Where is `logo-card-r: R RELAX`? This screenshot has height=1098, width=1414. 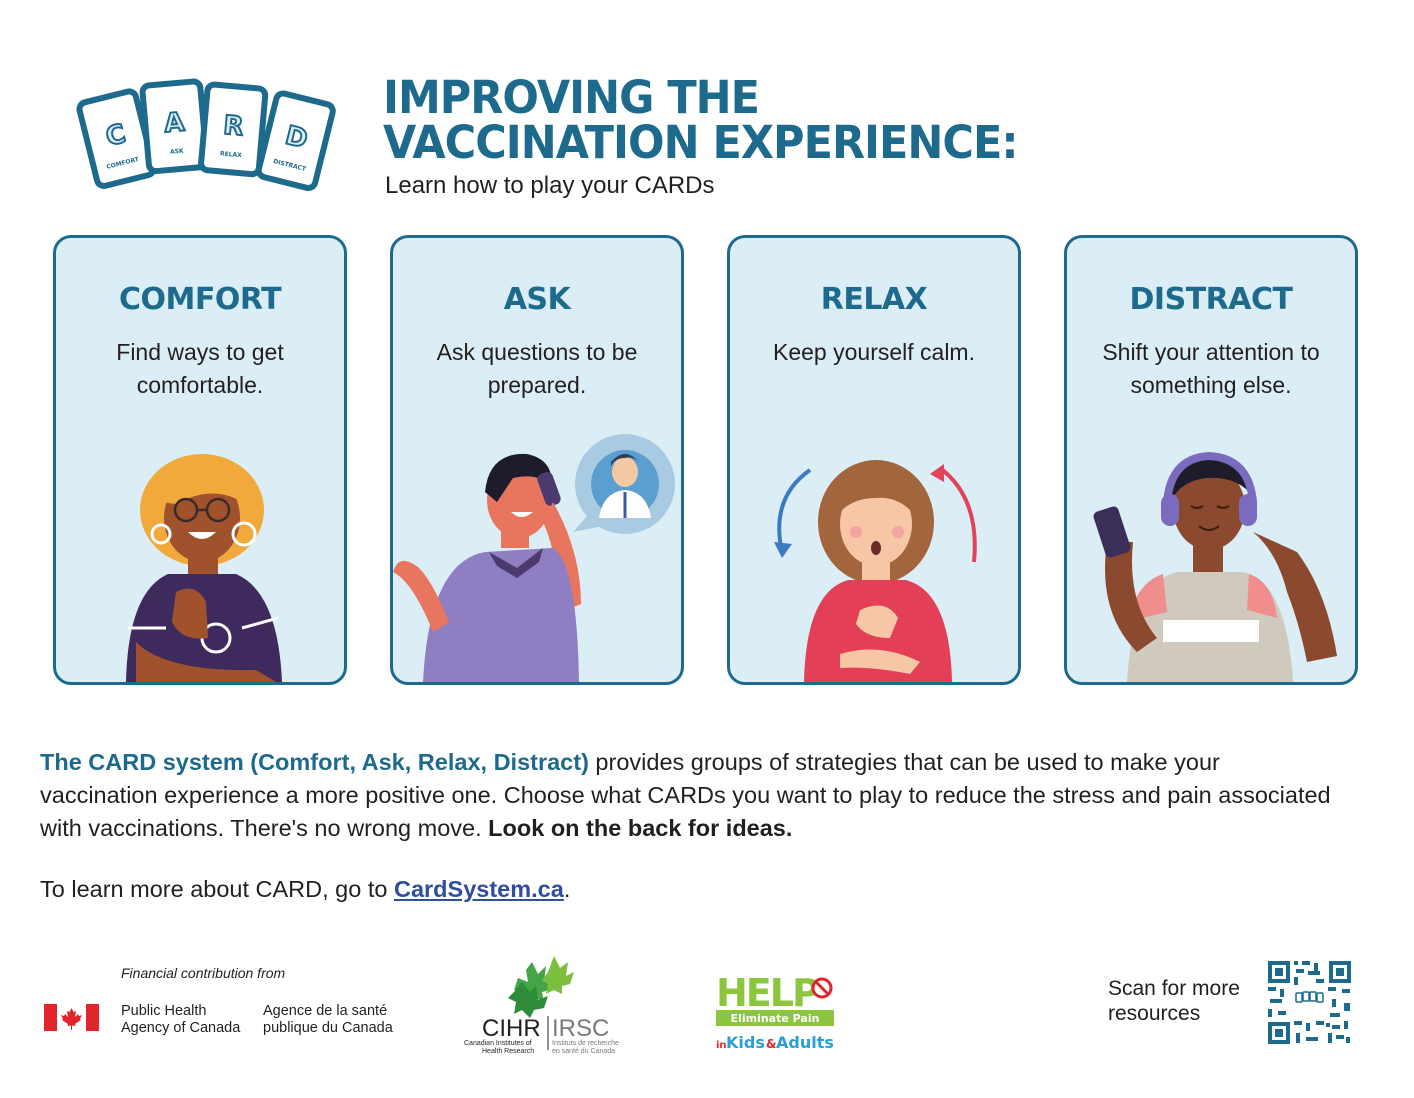
logo-card-r: R RELAX is located at coordinates (233, 129).